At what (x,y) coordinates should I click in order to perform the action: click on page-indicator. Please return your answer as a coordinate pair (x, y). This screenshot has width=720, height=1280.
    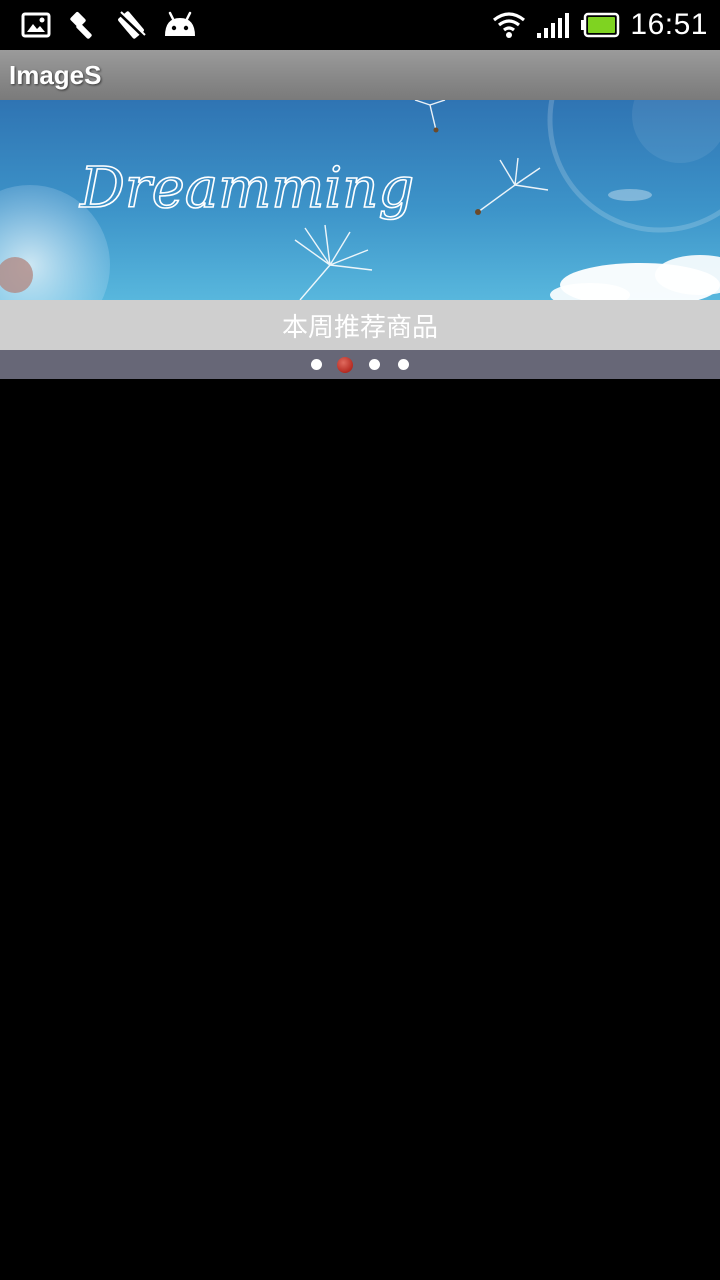
    Looking at the image, I should click on (360, 364).